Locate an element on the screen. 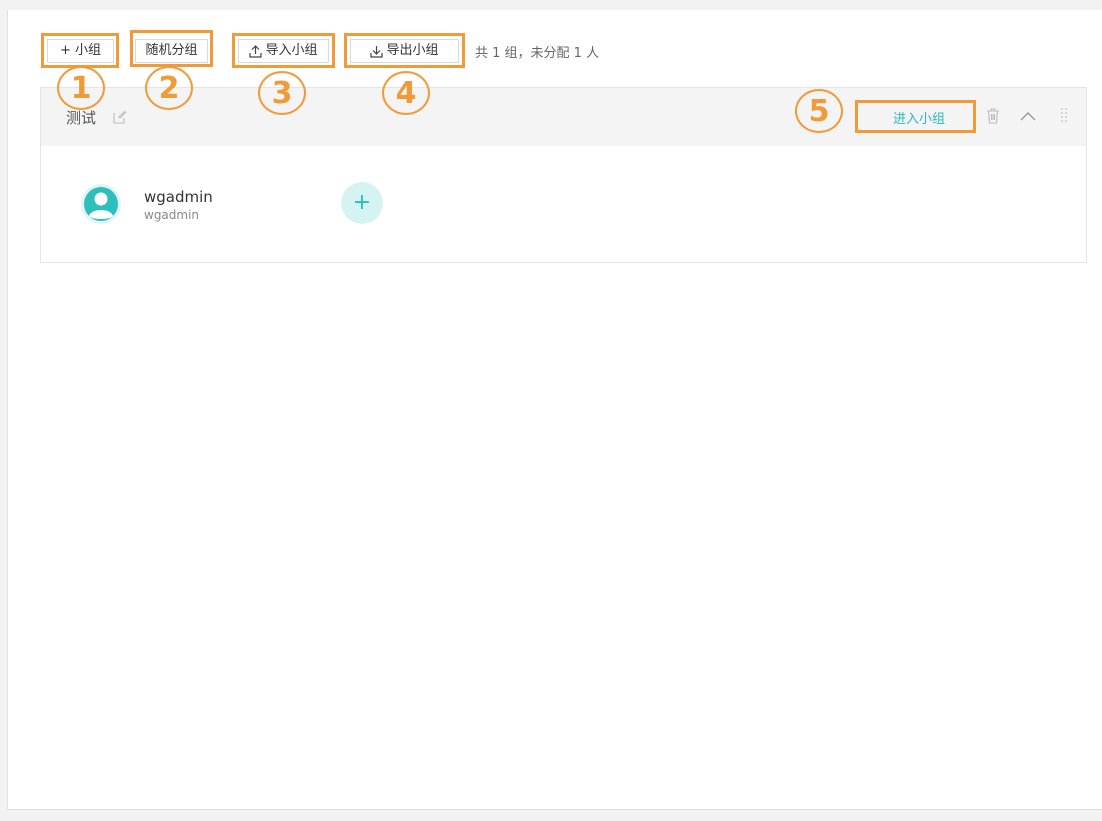 The height and width of the screenshot is (821, 1102). annotation-number-4: 4 is located at coordinates (406, 93).